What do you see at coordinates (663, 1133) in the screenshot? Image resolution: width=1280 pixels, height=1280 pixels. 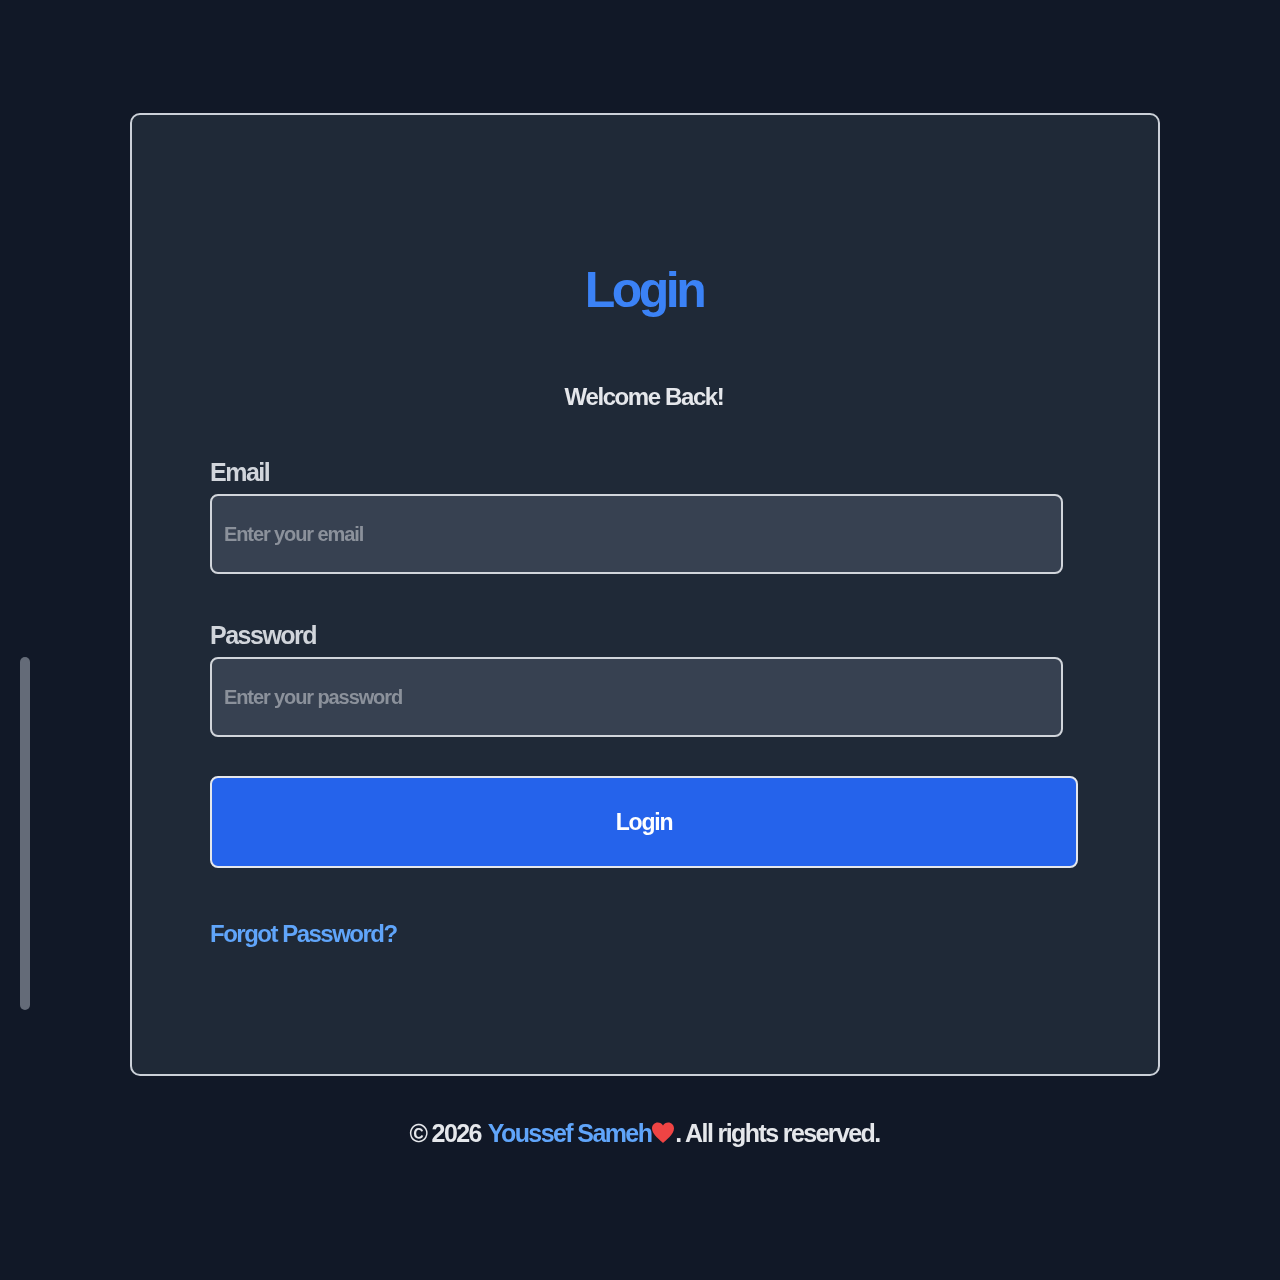 I see `heart-icon` at bounding box center [663, 1133].